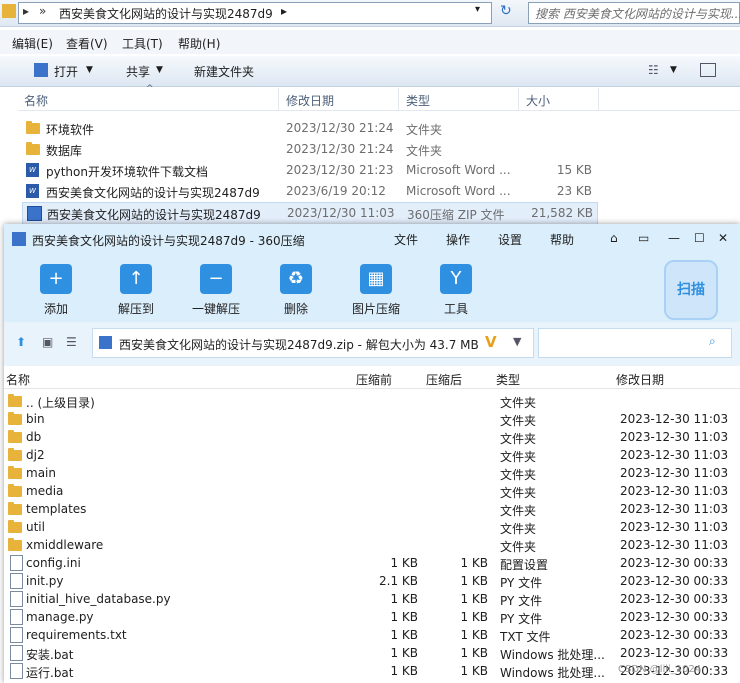  I want to click on row-type: TXT 文件, so click(525, 637).